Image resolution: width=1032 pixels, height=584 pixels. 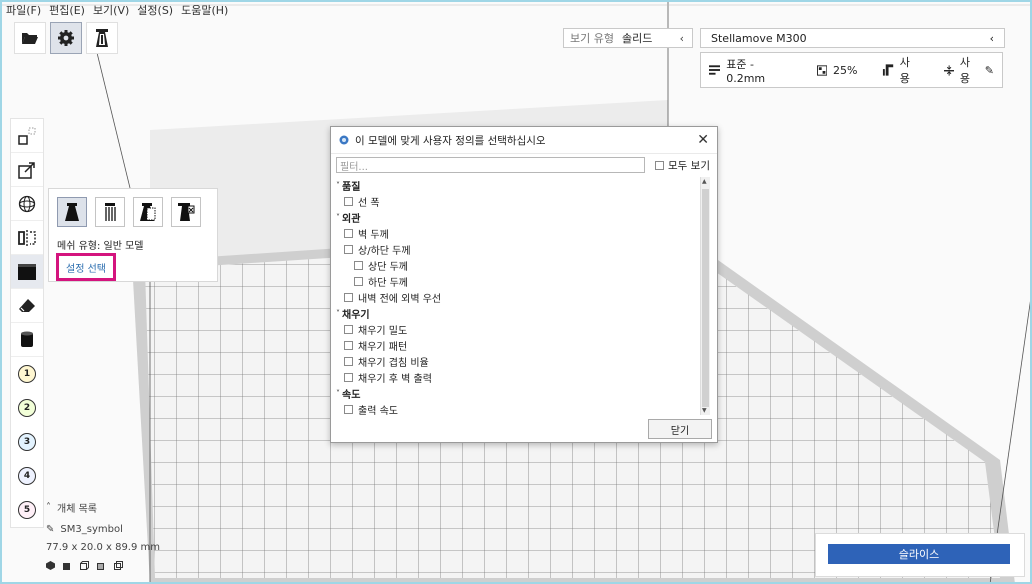 I want to click on eraser-icon, so click(x=27, y=305).